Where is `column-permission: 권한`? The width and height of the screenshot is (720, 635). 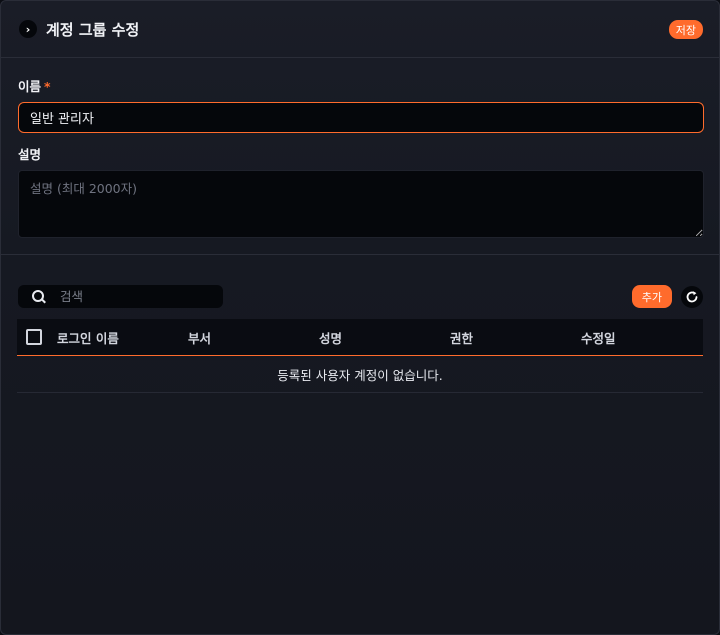 column-permission: 권한 is located at coordinates (515, 337).